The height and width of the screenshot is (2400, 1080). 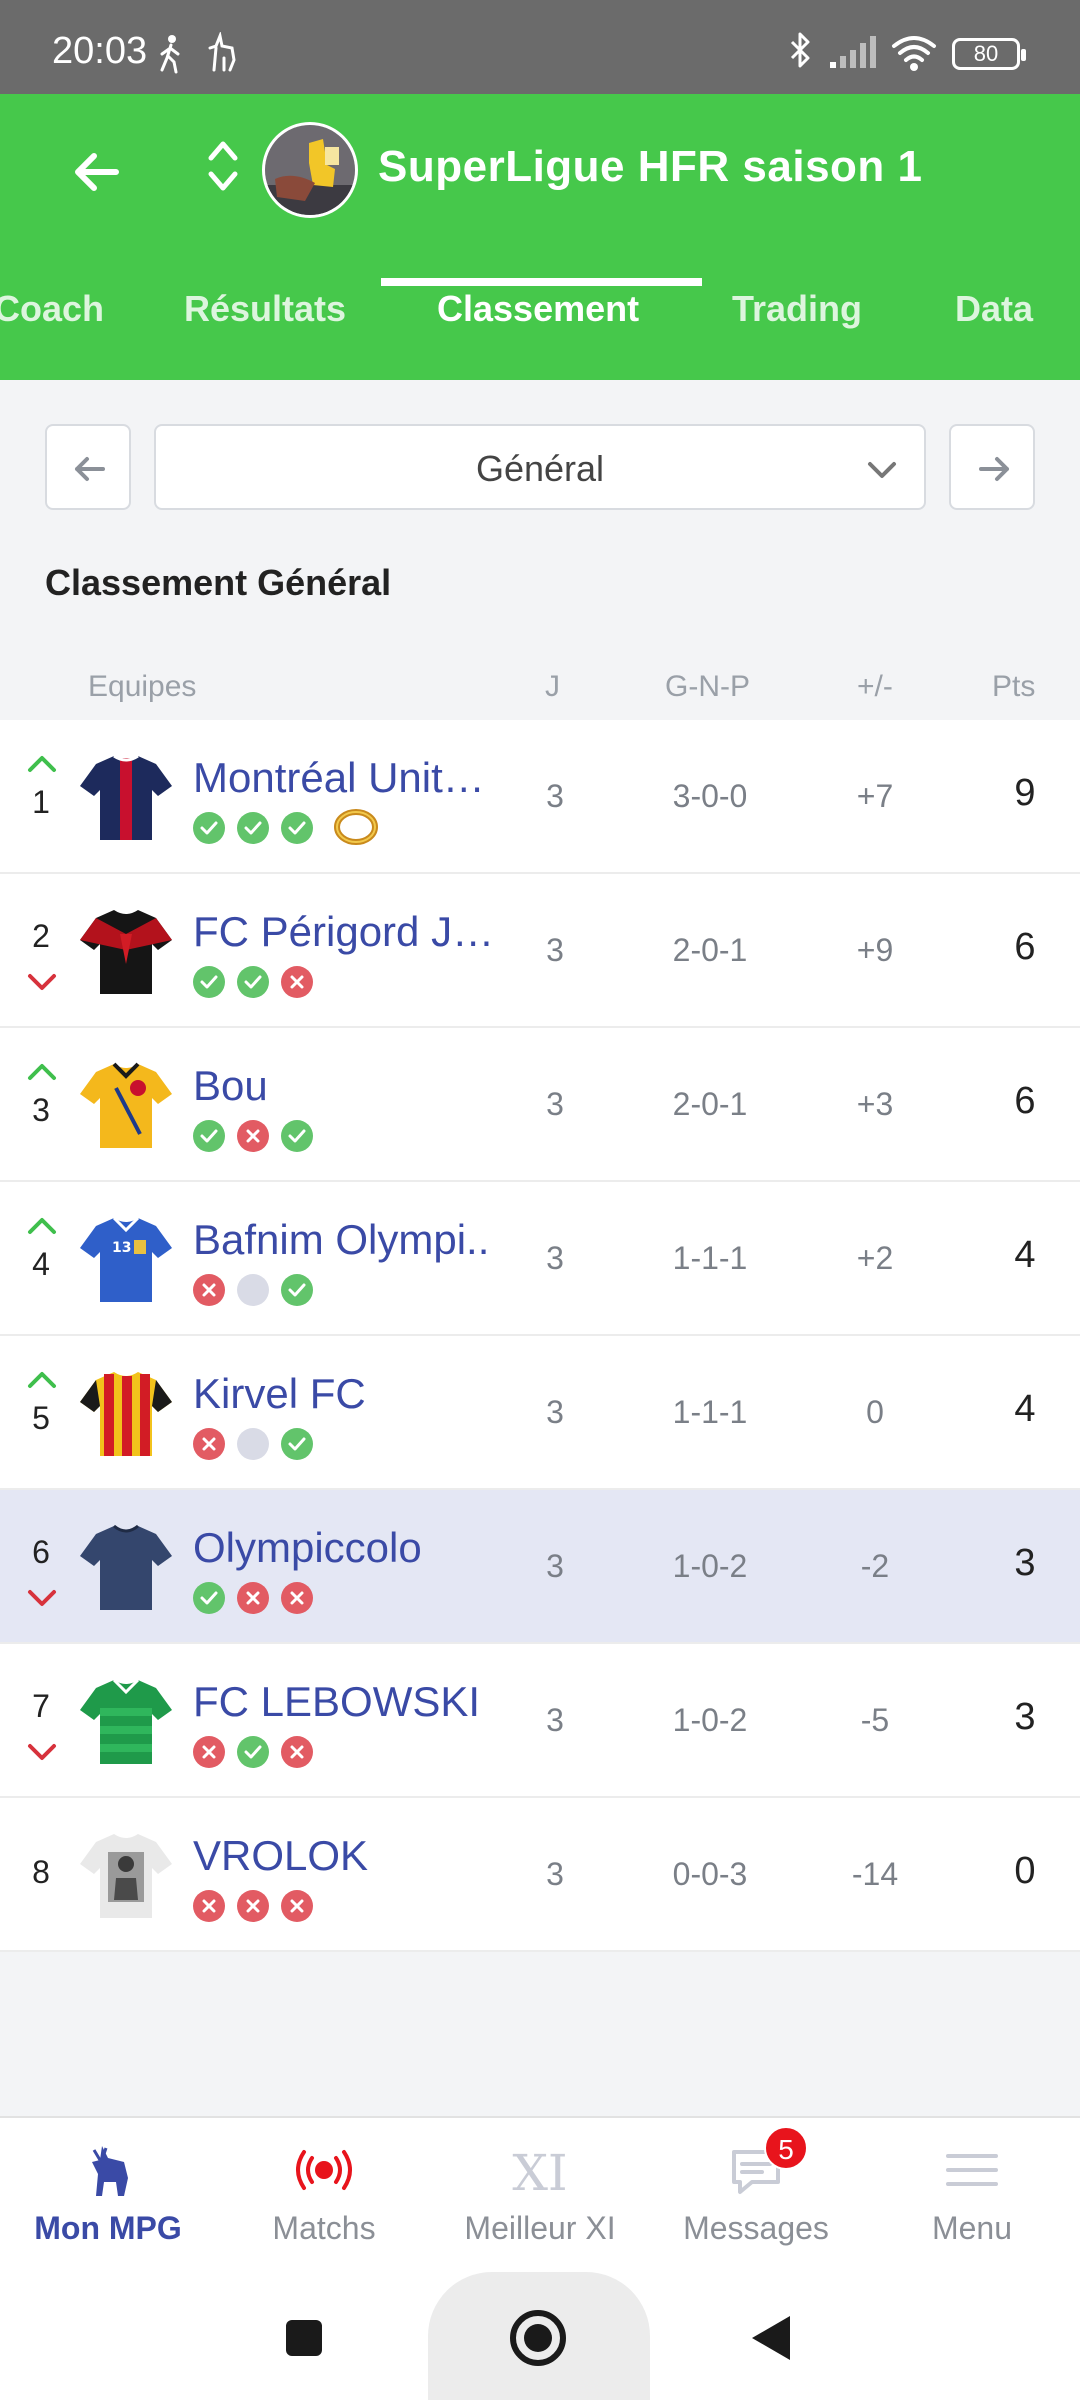 I want to click on back-nav-icon, so click(x=772, y=2338).